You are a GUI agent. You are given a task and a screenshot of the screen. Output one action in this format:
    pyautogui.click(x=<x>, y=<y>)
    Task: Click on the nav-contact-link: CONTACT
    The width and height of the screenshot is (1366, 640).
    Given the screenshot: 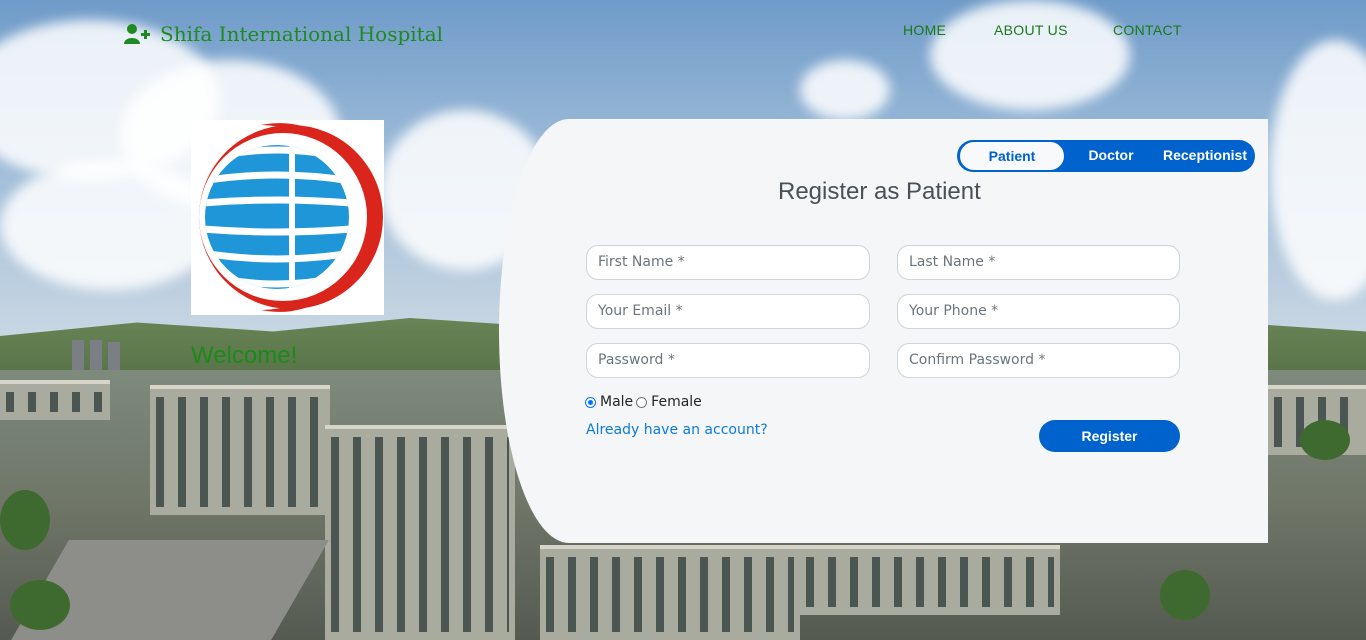 What is the action you would take?
    pyautogui.click(x=1147, y=30)
    